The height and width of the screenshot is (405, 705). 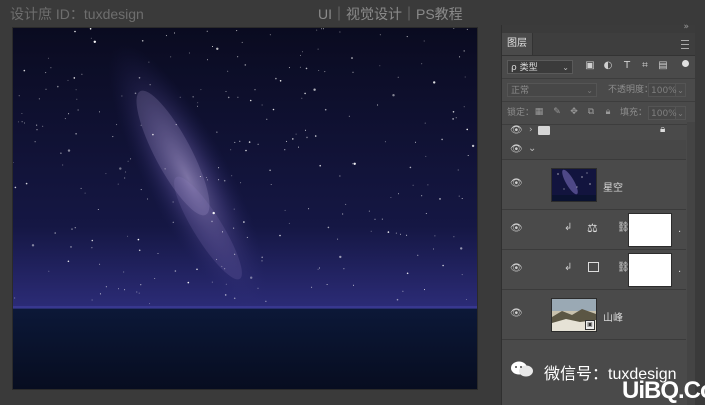 What do you see at coordinates (574, 112) in the screenshot?
I see `lock-position-icon: ✥` at bounding box center [574, 112].